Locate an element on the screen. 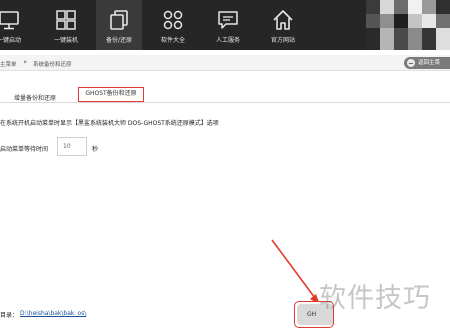 The image size is (450, 328). back-to-main-menu-button: 返回主菜 is located at coordinates (427, 63).